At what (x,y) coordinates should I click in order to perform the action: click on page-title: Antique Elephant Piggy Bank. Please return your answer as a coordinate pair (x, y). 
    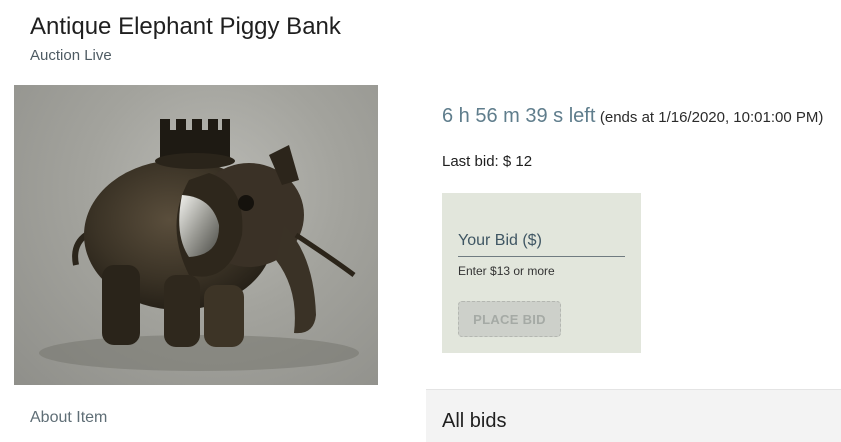
    Looking at the image, I should click on (185, 26).